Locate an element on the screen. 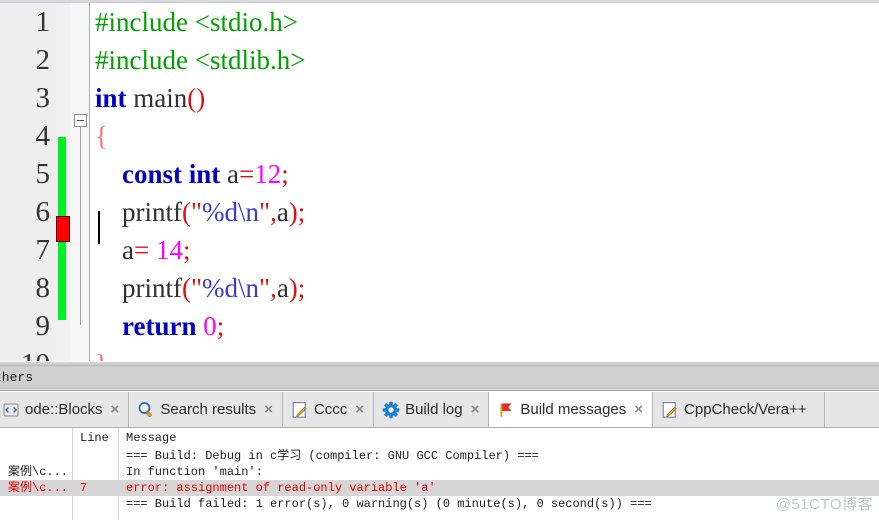 The height and width of the screenshot is (520, 879). tab-search-results: Search results × is located at coordinates (206, 409).